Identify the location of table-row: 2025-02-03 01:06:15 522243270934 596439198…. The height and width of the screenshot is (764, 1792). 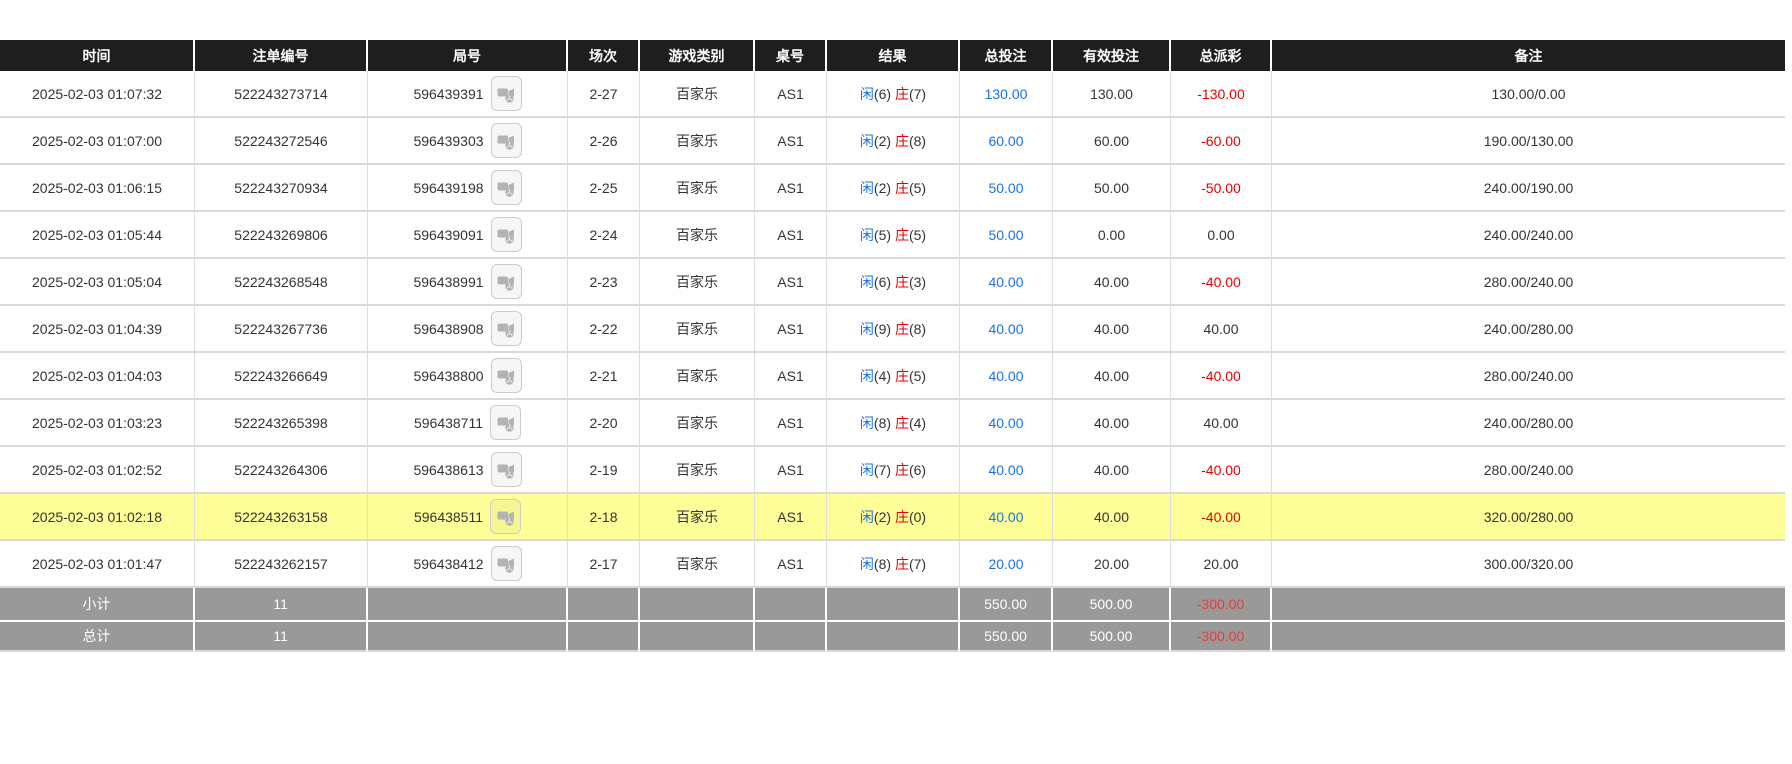
(892, 188).